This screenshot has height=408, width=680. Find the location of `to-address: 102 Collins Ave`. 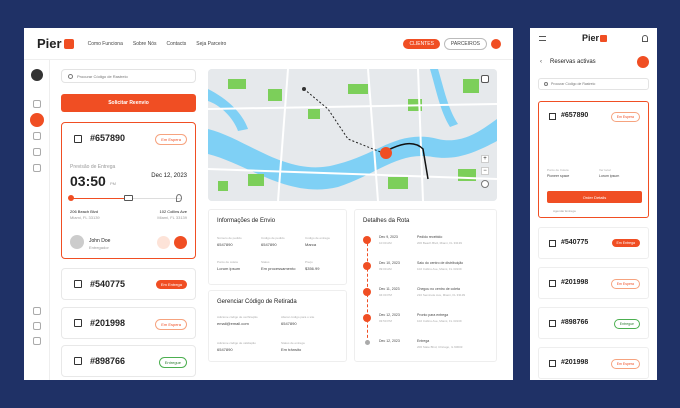

to-address: 102 Collins Ave is located at coordinates (173, 211).